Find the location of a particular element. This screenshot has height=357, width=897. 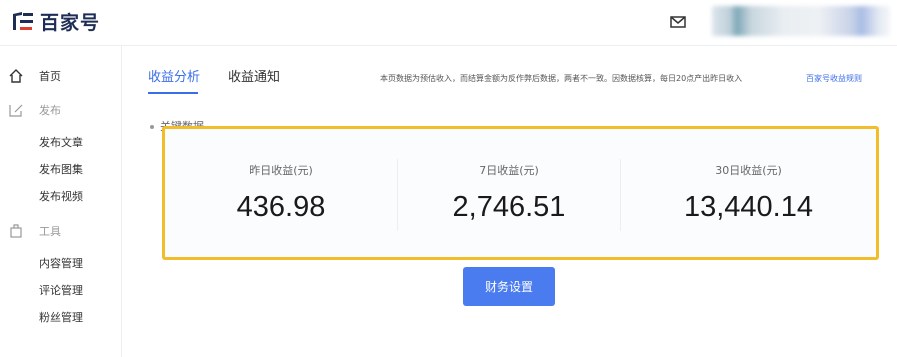

stat-7-days: 7日收益(元) 2,746.51 is located at coordinates (509, 193).